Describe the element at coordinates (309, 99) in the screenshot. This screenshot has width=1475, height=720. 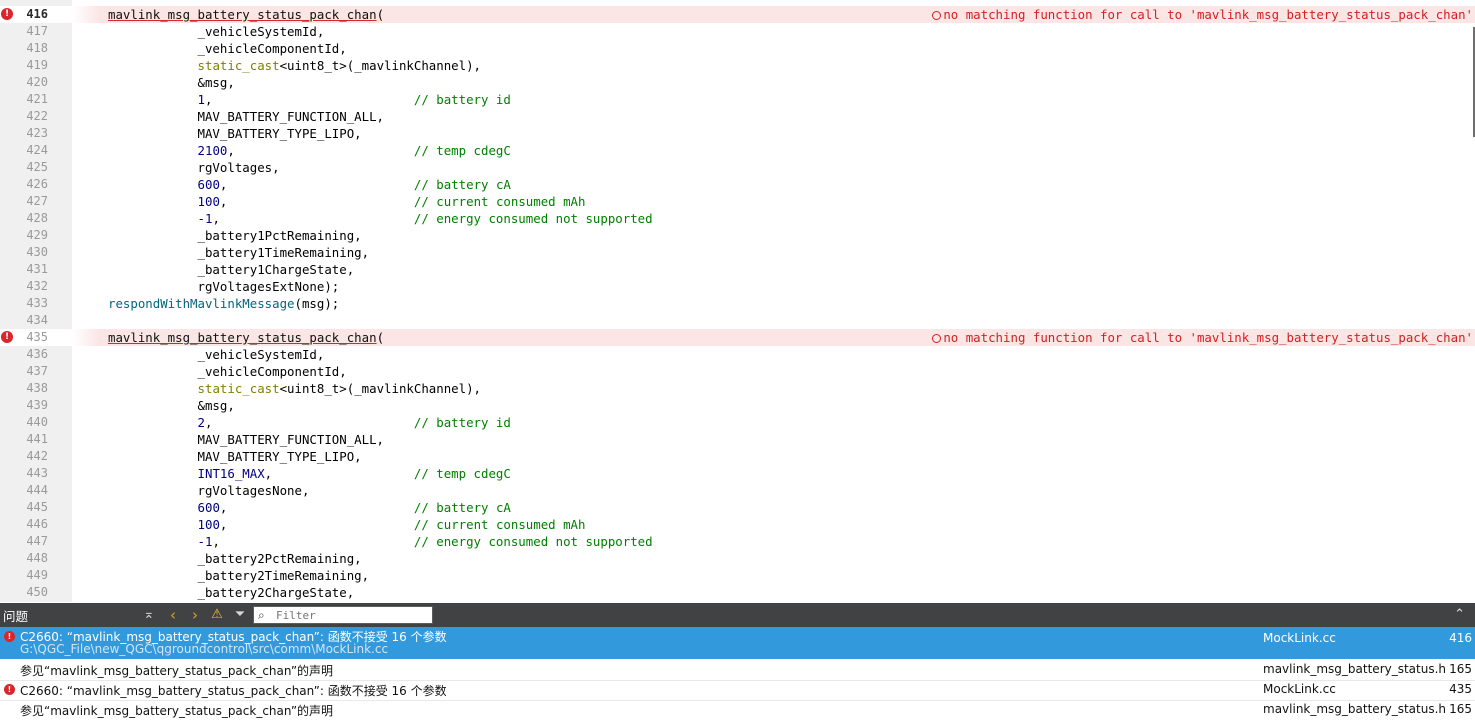
I see `code-text: 1, // battery id` at that location.